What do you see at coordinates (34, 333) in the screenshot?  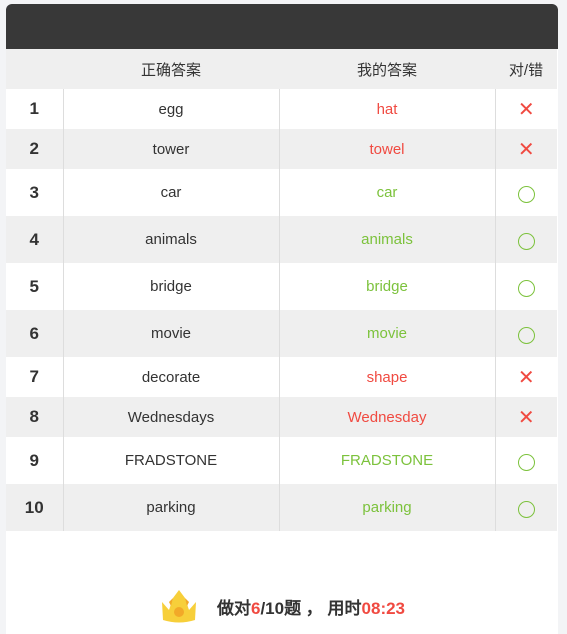 I see `row-number: 6` at bounding box center [34, 333].